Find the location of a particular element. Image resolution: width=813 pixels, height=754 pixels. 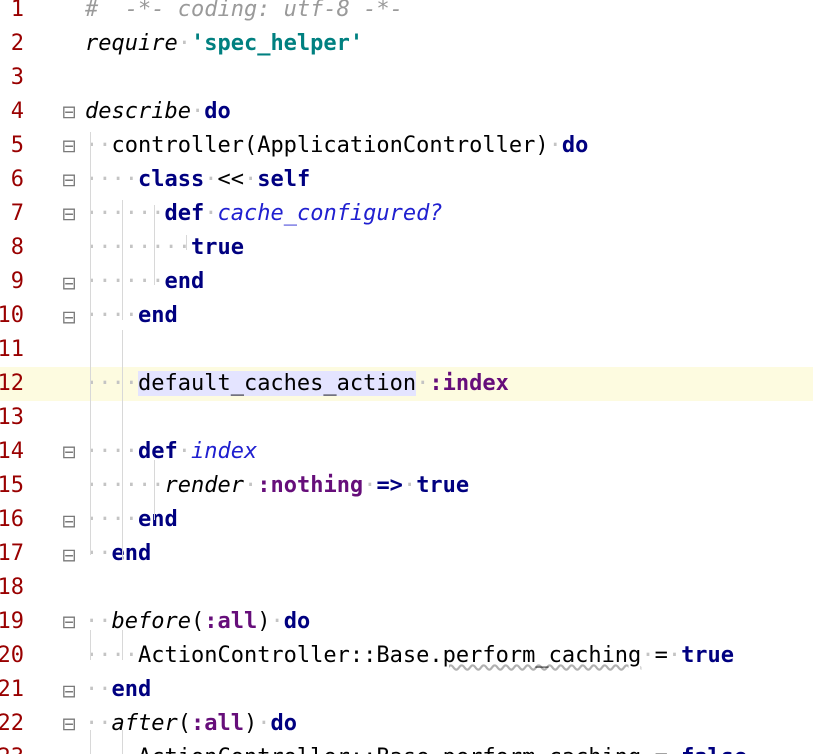

line-number: 2 is located at coordinates (17, 43).